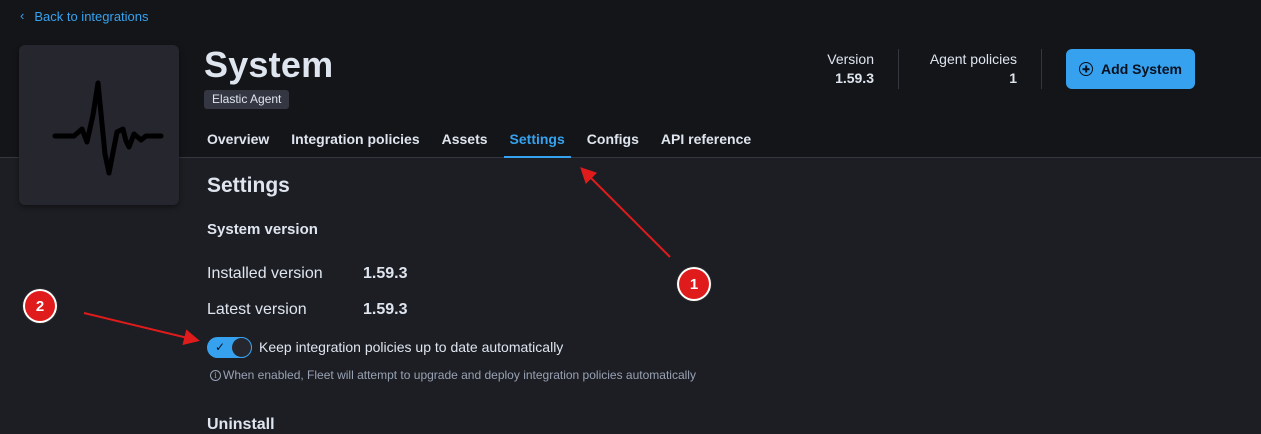  Describe the element at coordinates (229, 347) in the screenshot. I see `auto-upgrade-toggle: ✓` at that location.